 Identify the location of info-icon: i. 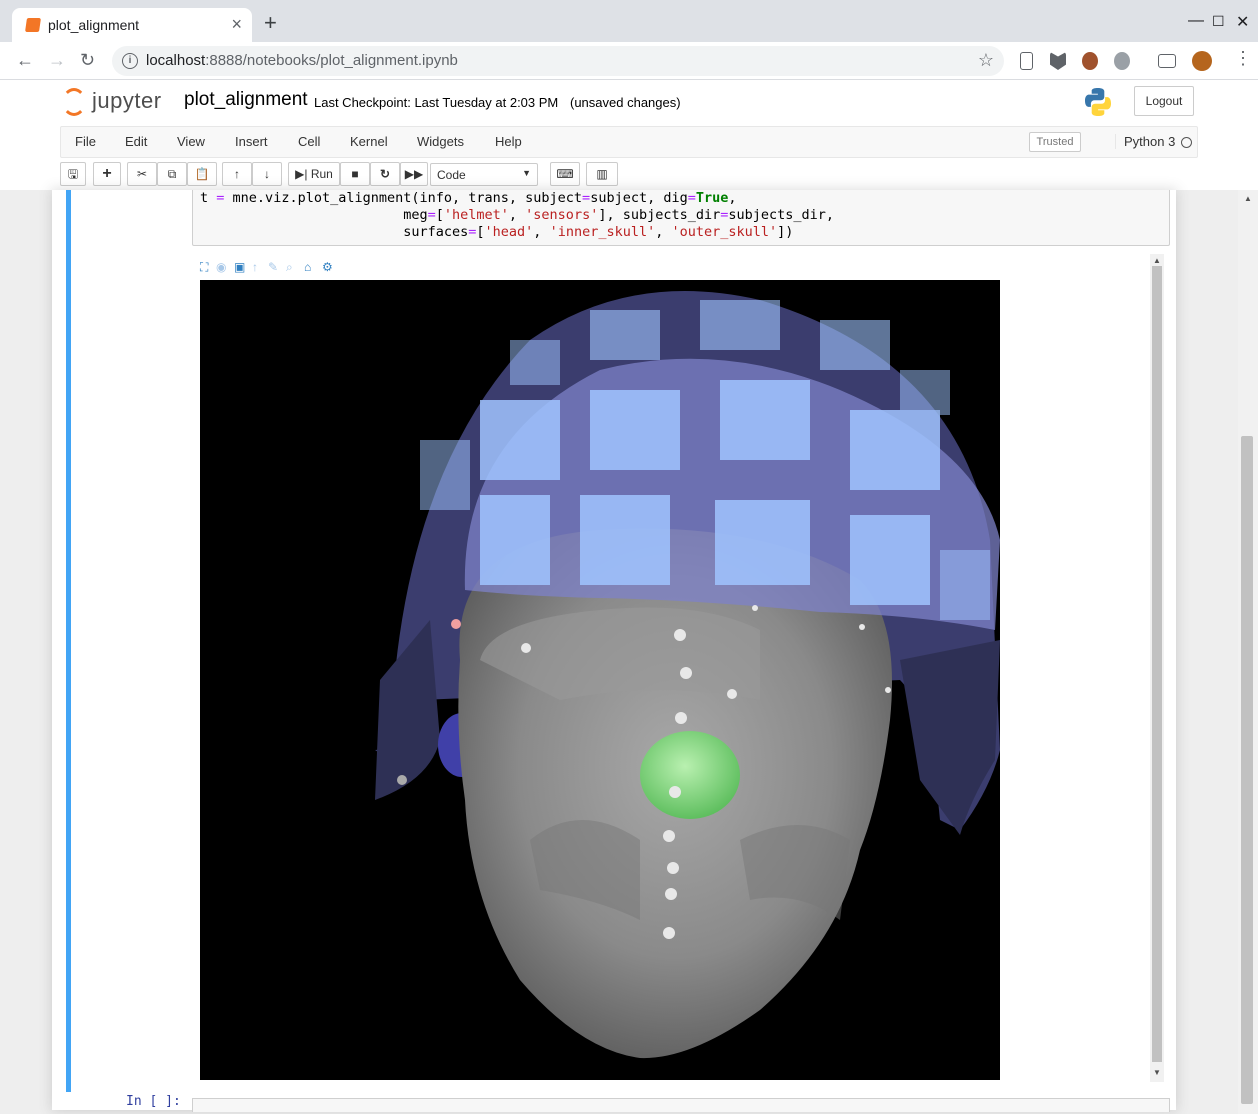
(130, 61).